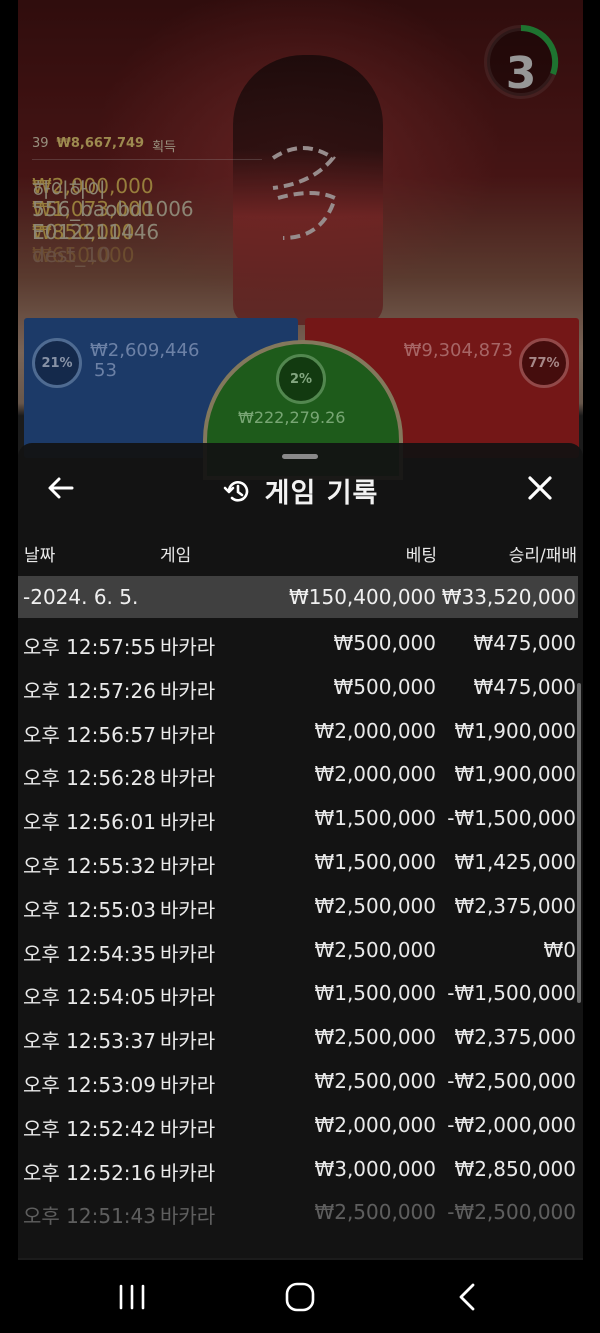 This screenshot has width=600, height=1333. What do you see at coordinates (89, 865) in the screenshot?
I see `row-time: 오후 12:55:32` at bounding box center [89, 865].